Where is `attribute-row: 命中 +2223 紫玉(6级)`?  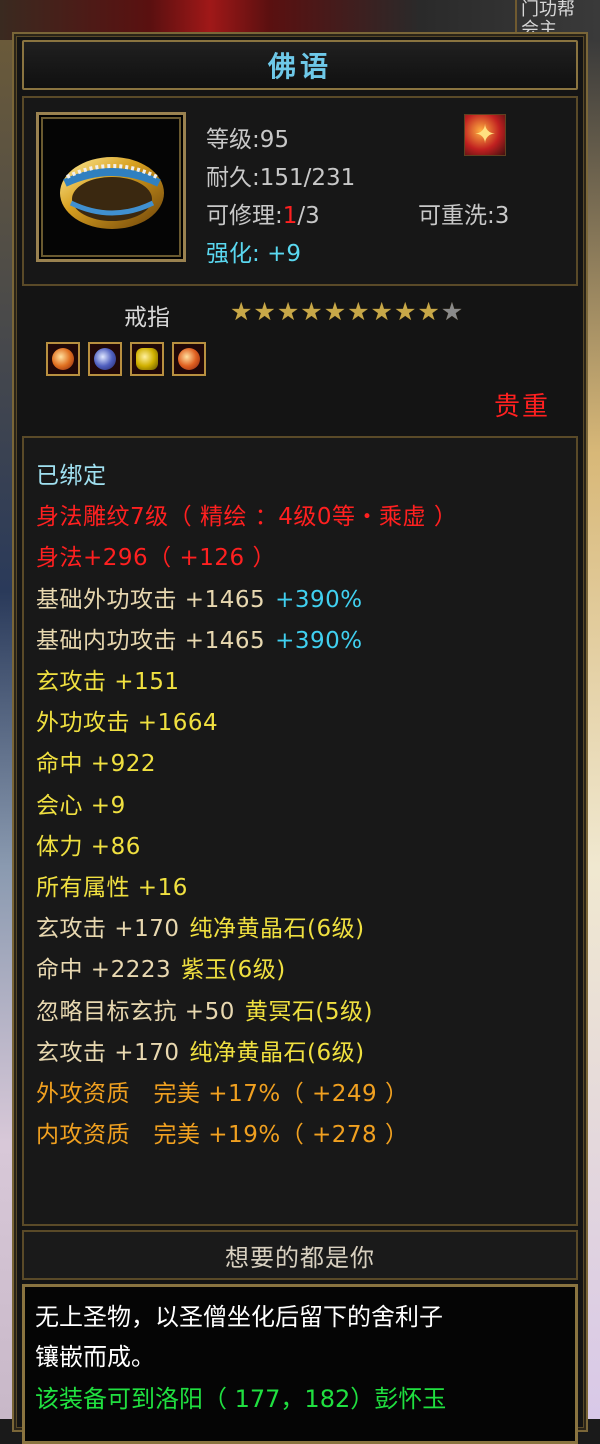
attribute-row: 命中 +2223 紫玉(6级) is located at coordinates (161, 967).